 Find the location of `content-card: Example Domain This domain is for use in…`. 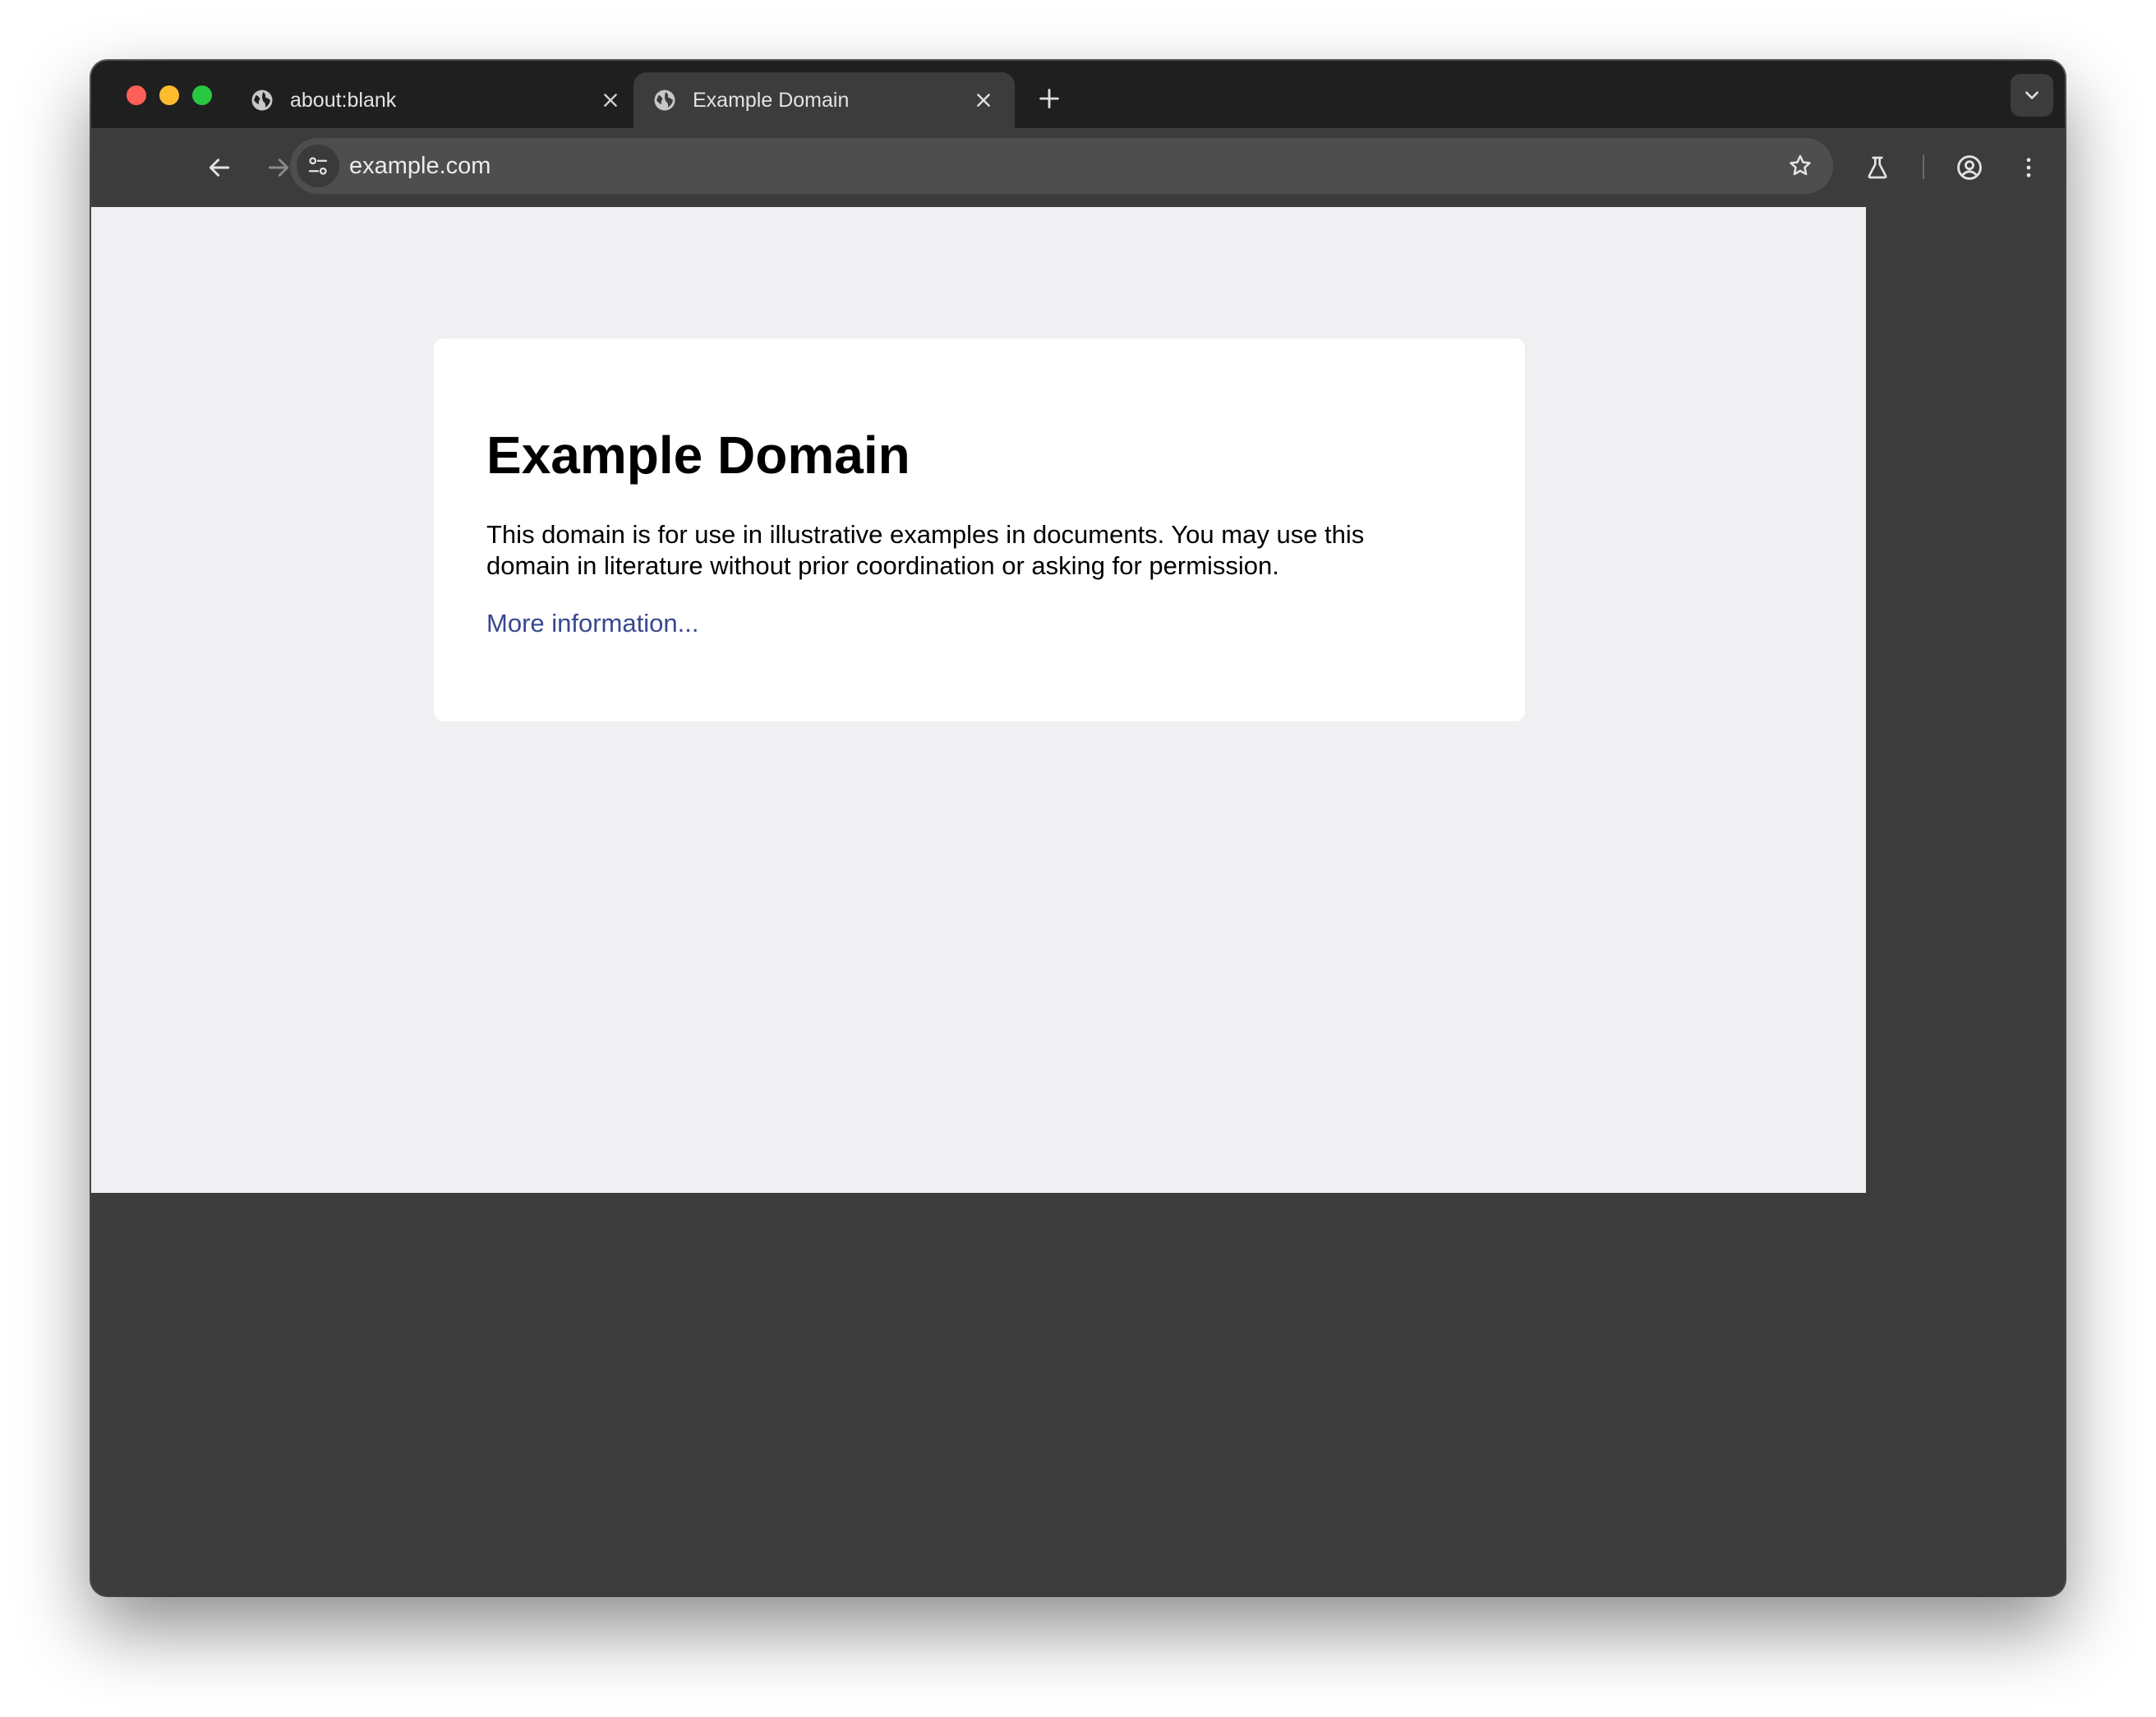

content-card: Example Domain This domain is for use in… is located at coordinates (979, 529).